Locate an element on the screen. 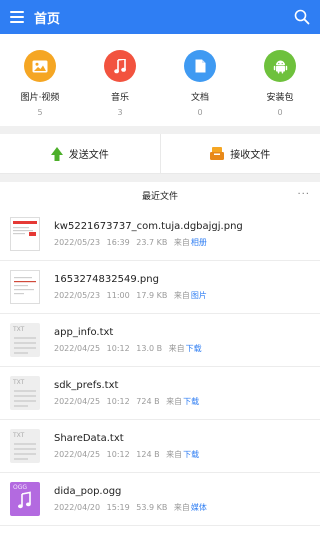  file-size: 23.7 KB is located at coordinates (152, 242).